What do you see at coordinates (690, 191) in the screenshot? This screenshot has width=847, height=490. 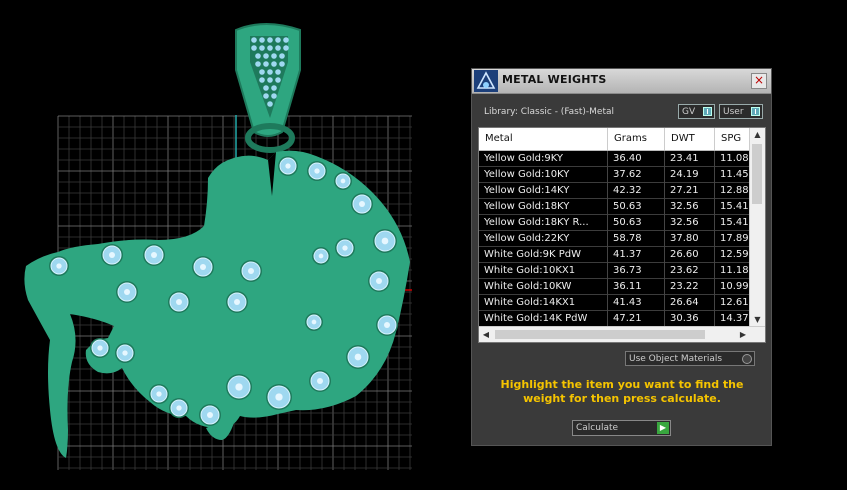 I see `cell-dwt: 27.21` at bounding box center [690, 191].